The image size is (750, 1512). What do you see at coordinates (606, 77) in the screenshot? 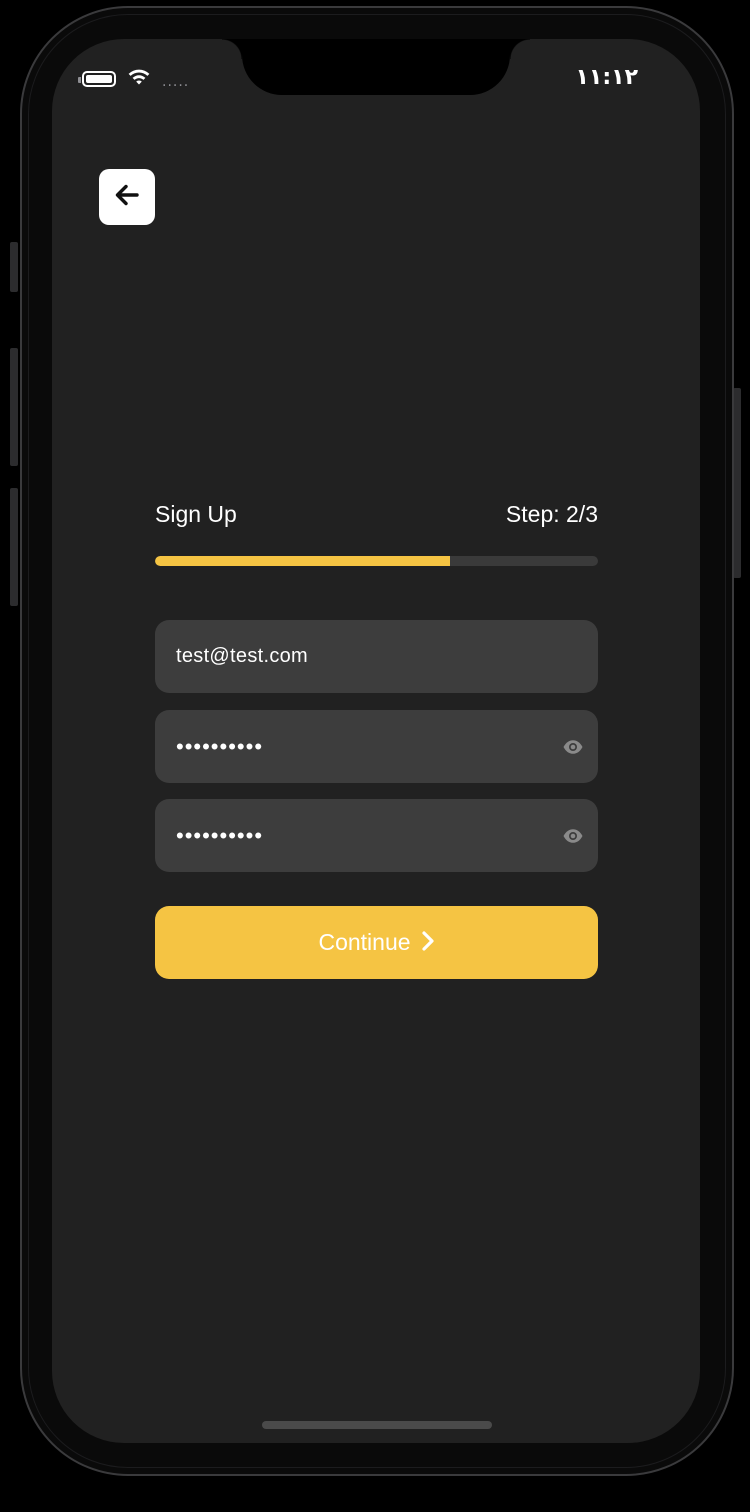
I see `status-time: ١١:١٢` at bounding box center [606, 77].